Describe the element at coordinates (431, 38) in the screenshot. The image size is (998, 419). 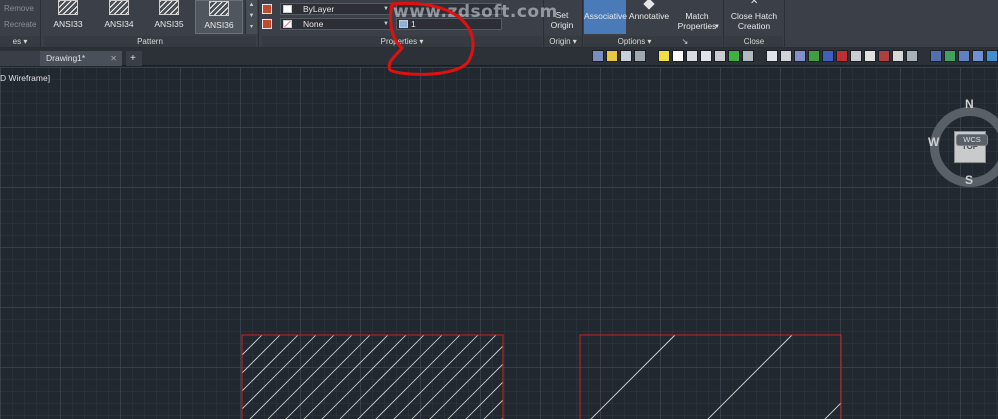
I see `annotation-circle` at that location.